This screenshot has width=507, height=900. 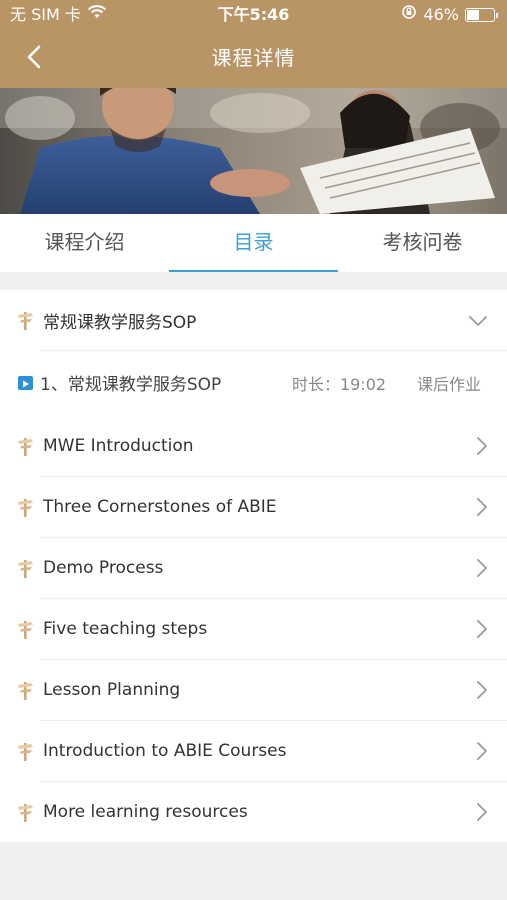 I want to click on tab-label: 目录, so click(x=253, y=242).